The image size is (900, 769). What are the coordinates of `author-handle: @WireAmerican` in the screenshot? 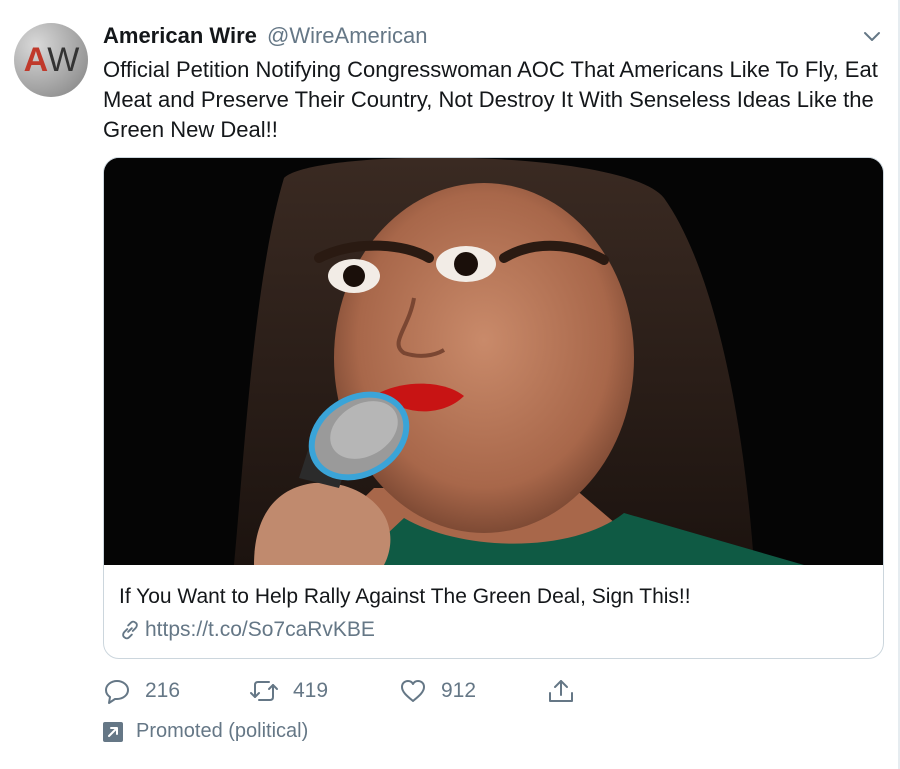 It's located at (347, 35).